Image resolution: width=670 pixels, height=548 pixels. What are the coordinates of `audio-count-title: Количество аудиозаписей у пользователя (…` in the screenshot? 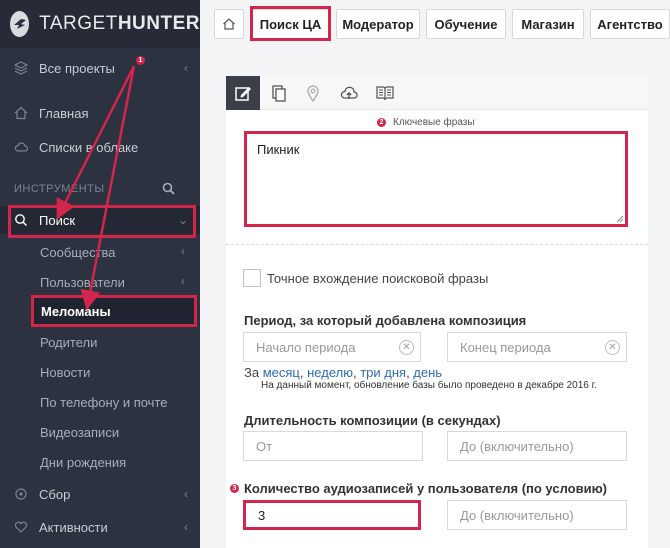 It's located at (426, 488).